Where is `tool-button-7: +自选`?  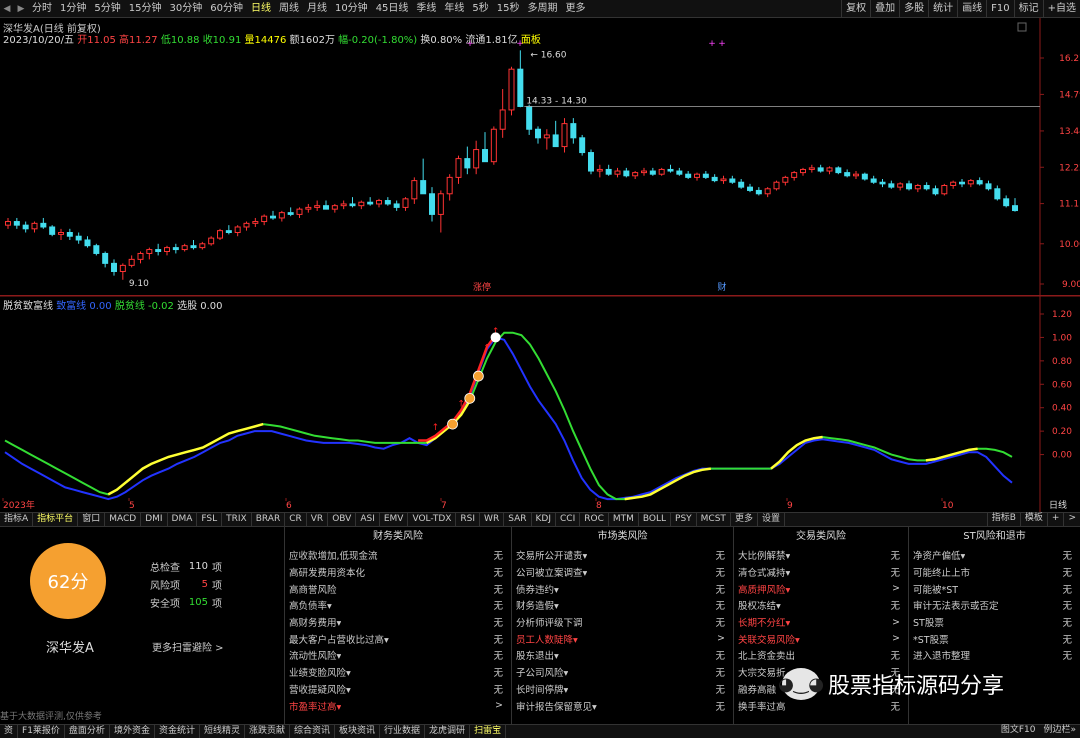 tool-button-7: +自选 is located at coordinates (1061, 9).